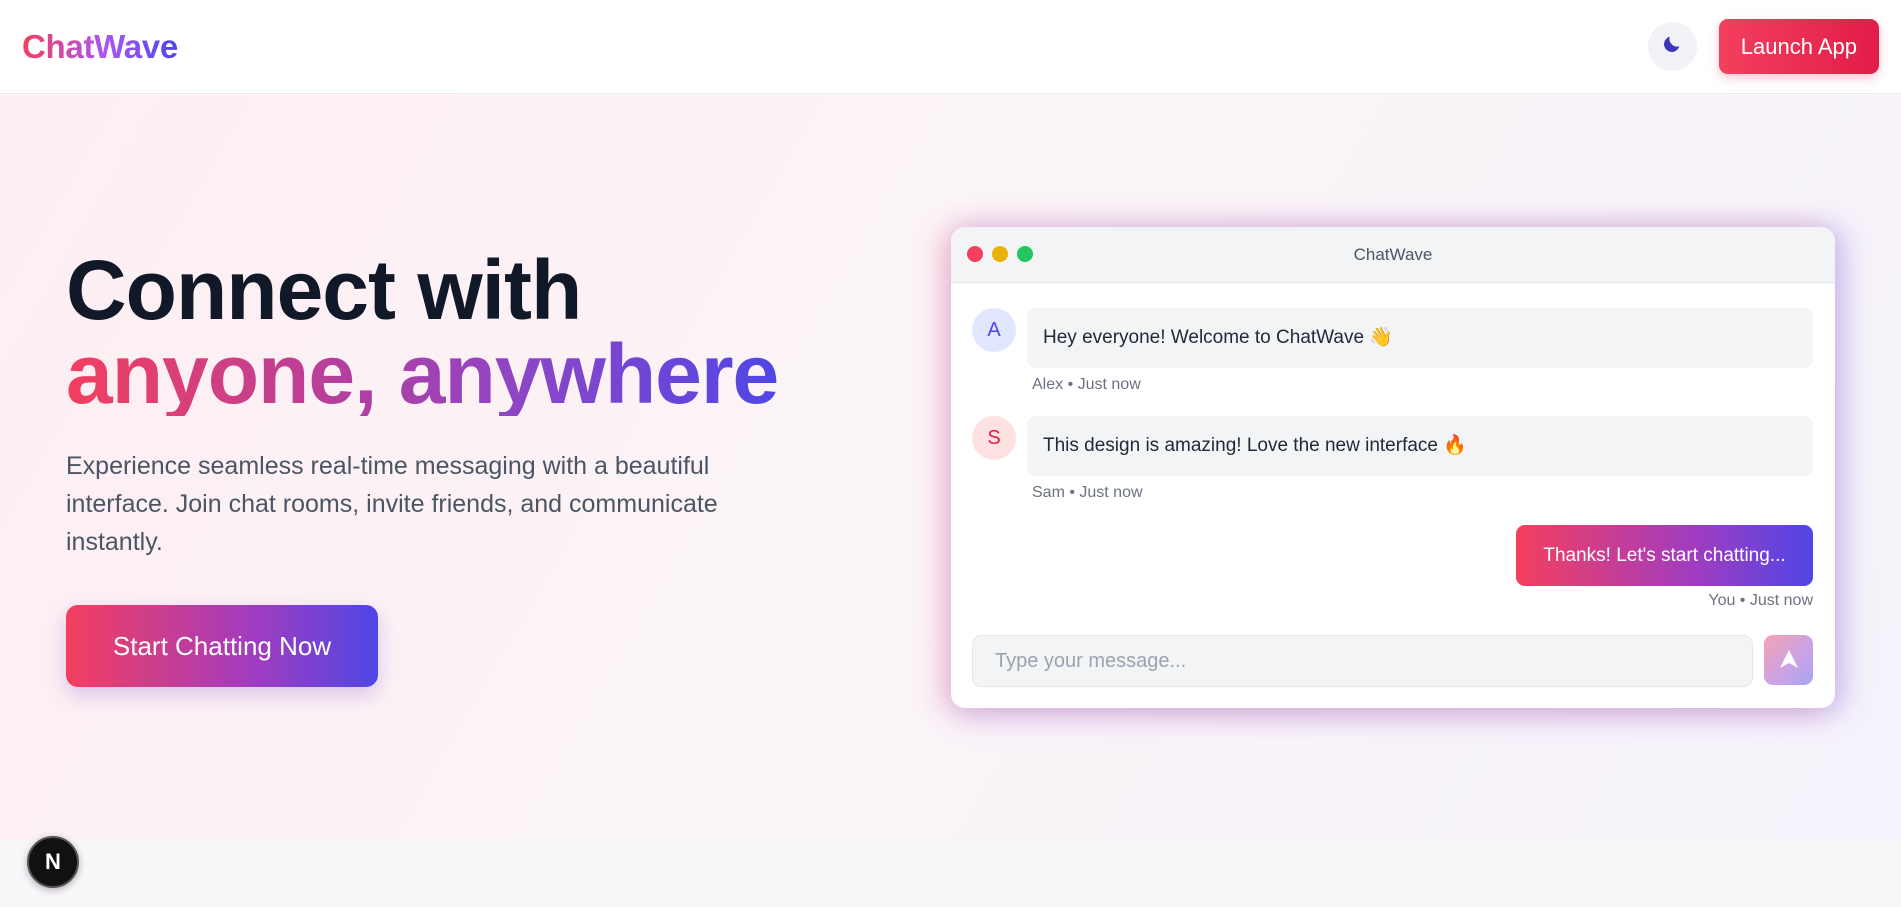  Describe the element at coordinates (324, 290) in the screenshot. I see `hero-title-line1: Connect with` at that location.